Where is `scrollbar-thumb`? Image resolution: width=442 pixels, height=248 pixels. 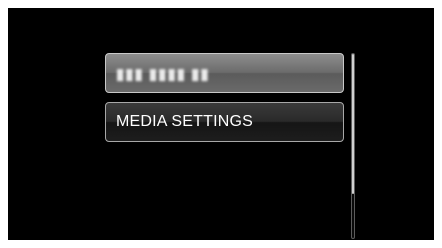
scrollbar-thumb is located at coordinates (353, 124).